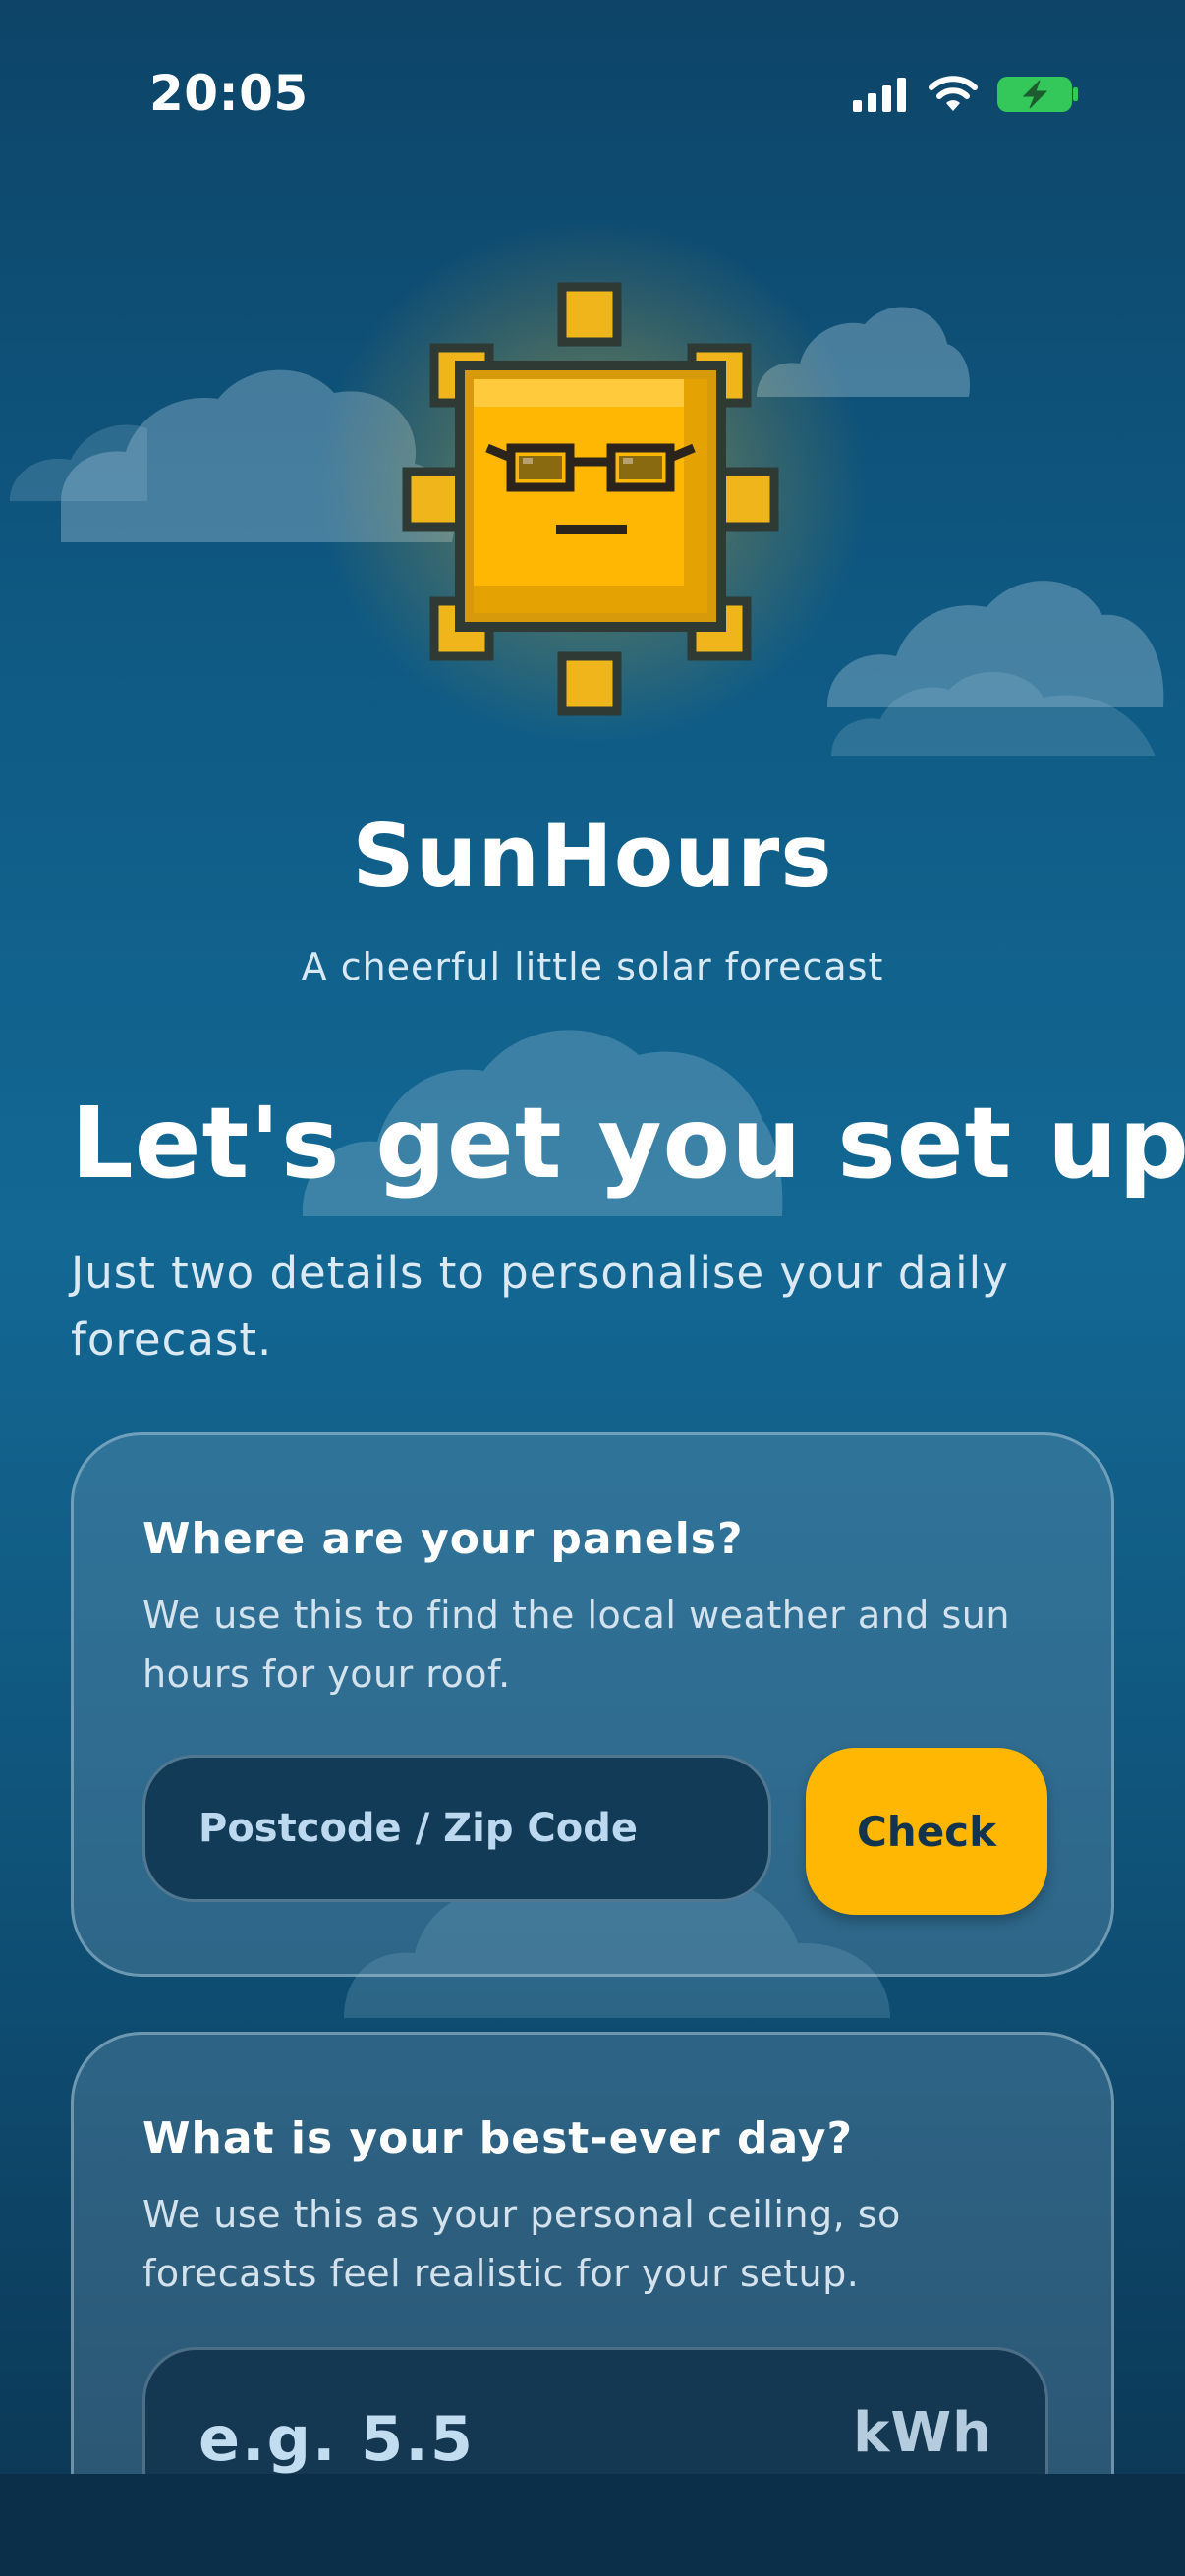 This screenshot has width=1185, height=2576. What do you see at coordinates (493, 2438) in the screenshot?
I see `best-day-input` at bounding box center [493, 2438].